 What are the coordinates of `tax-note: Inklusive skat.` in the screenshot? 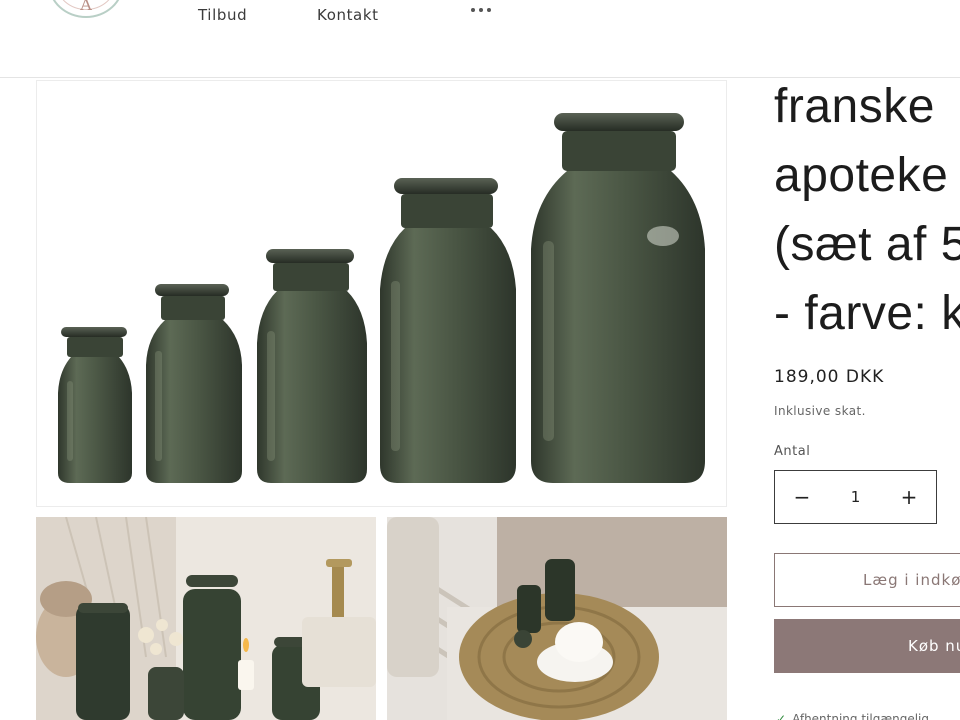 It's located at (820, 411).